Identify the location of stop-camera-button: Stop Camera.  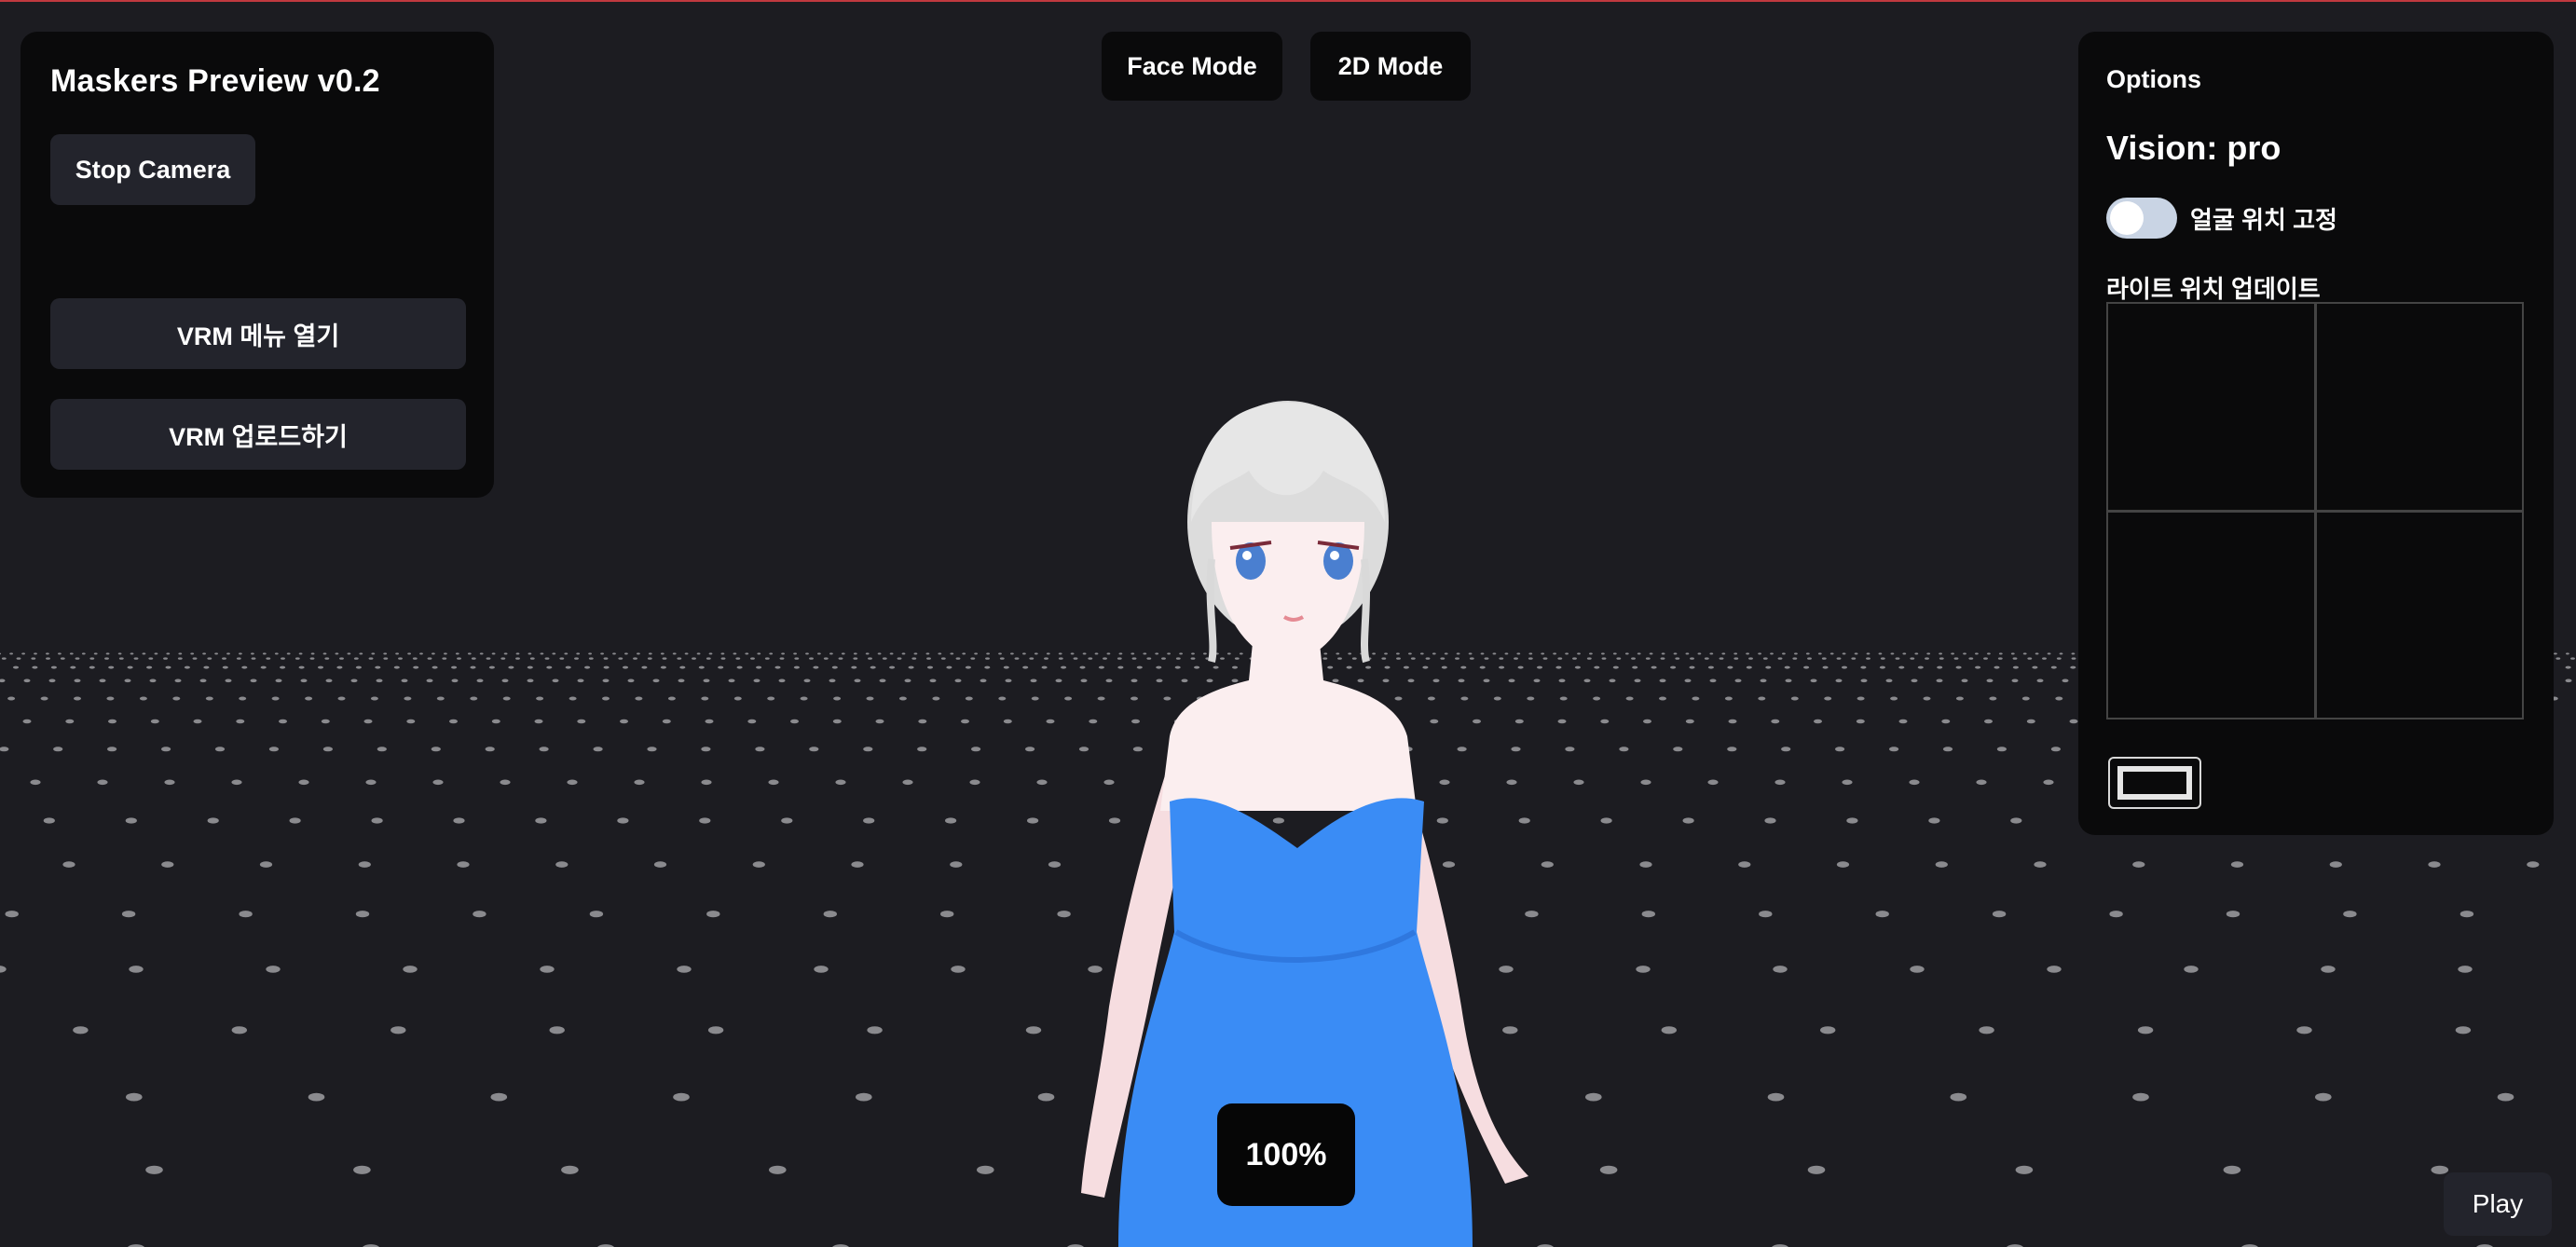
(152, 170).